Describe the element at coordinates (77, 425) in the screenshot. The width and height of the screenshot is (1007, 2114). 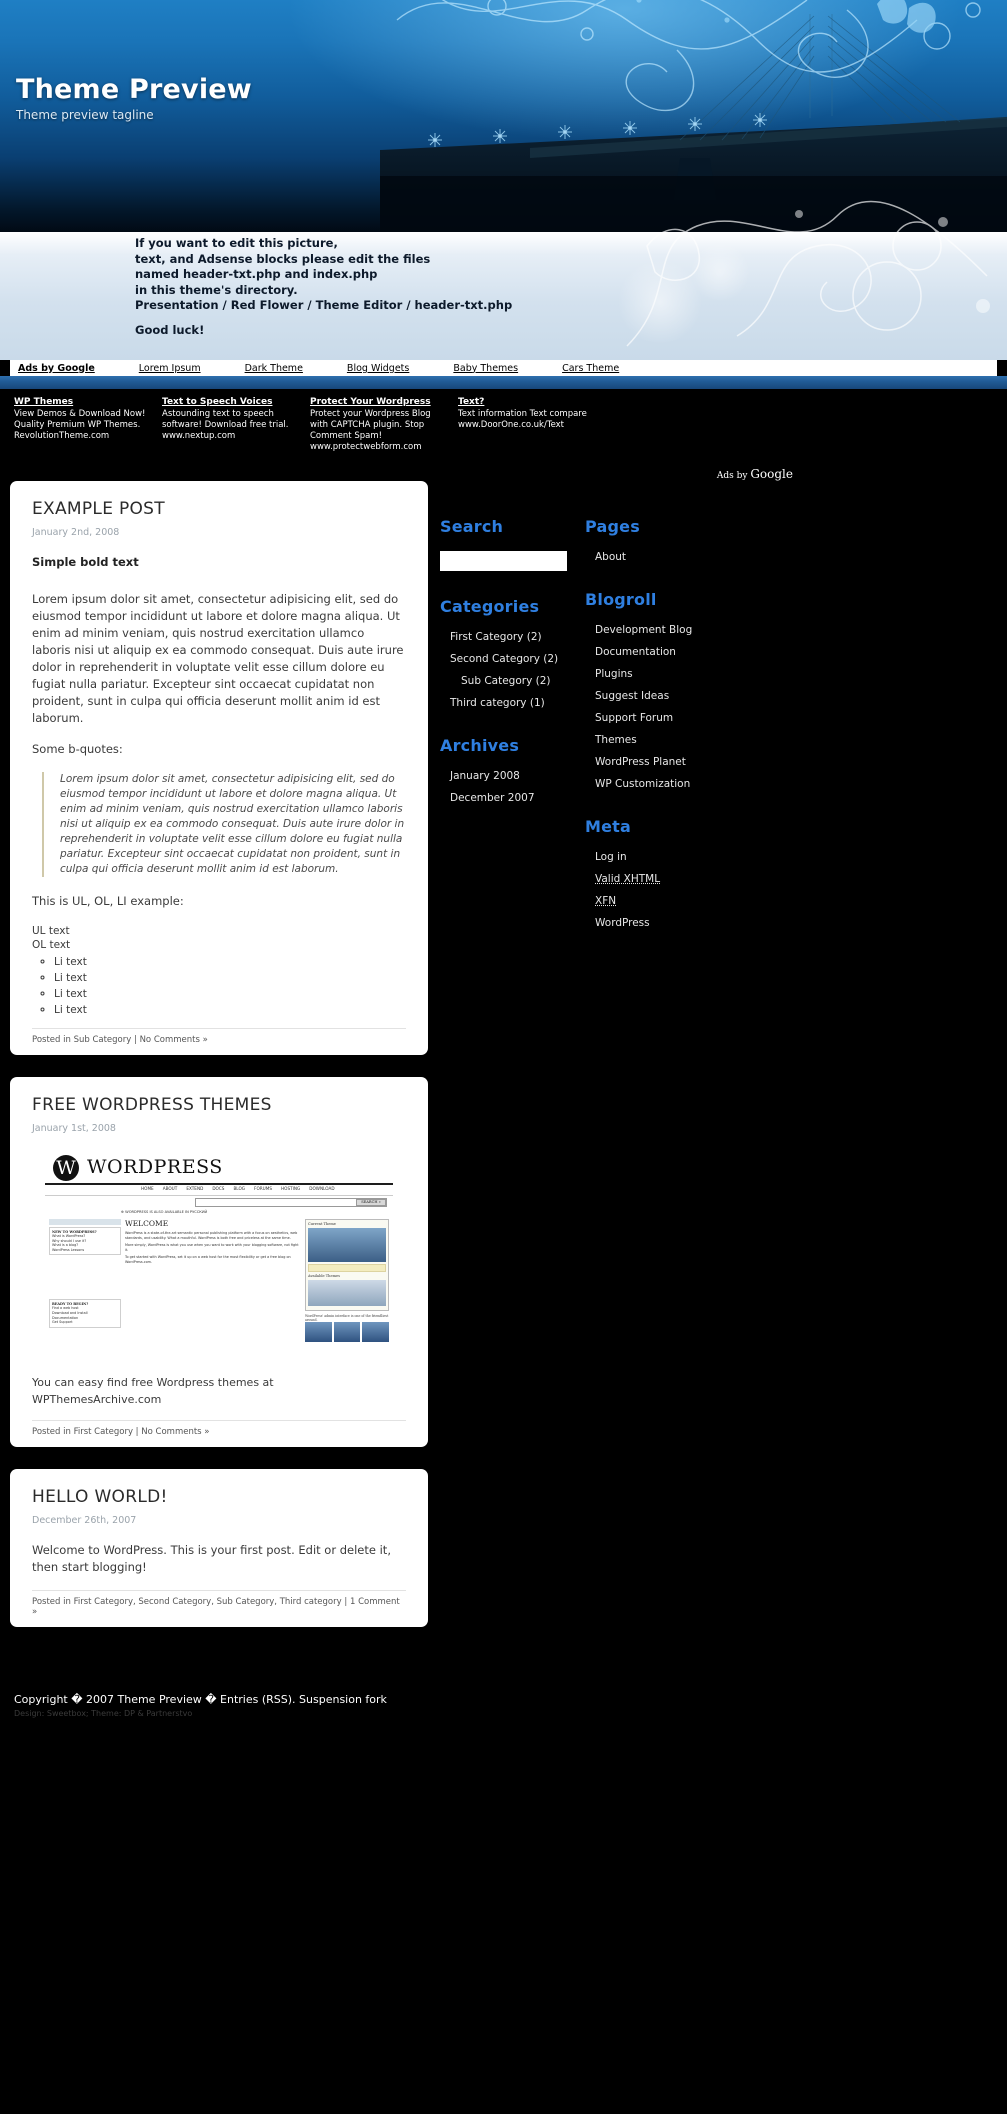
I see `ad-line-2: Quality Premium WP Themes.` at that location.